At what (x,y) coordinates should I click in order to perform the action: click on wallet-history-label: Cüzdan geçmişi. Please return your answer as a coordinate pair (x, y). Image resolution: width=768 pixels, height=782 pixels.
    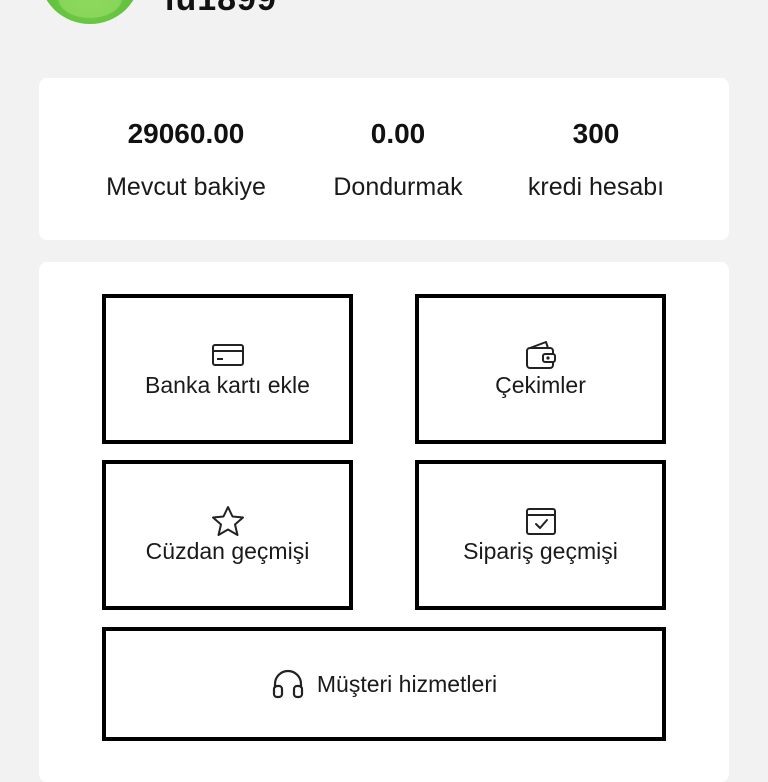
    Looking at the image, I should click on (227, 551).